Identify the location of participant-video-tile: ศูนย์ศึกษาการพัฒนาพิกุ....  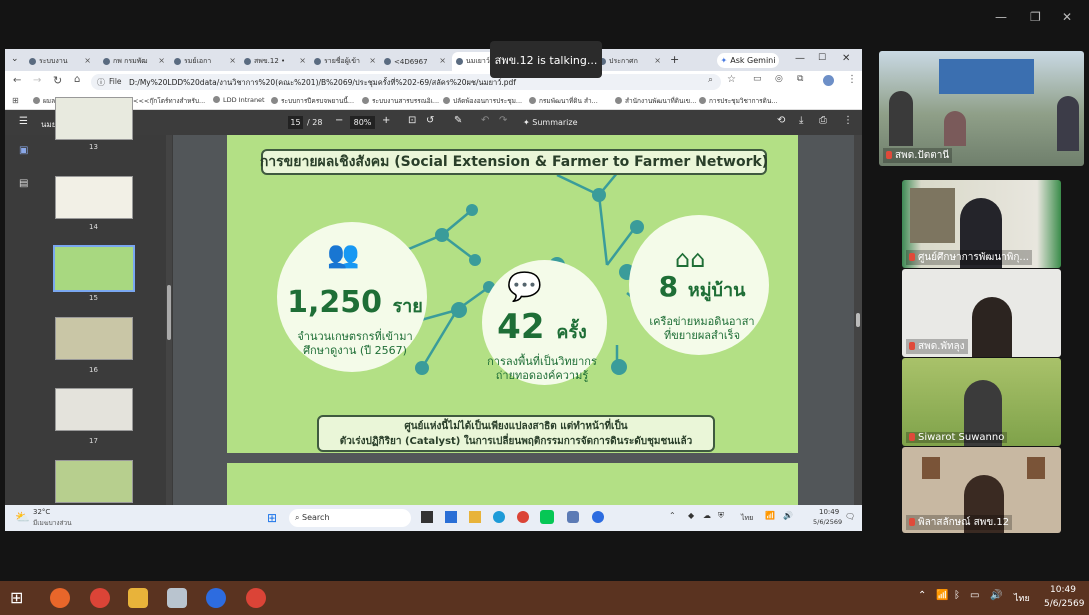
(981, 224).